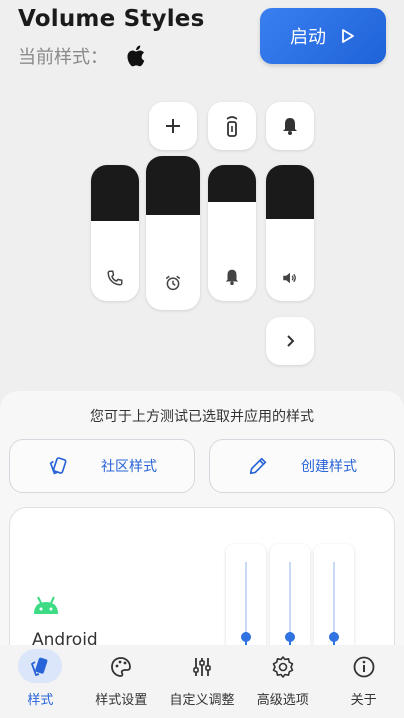  I want to click on bottom-nav: 样式 样式设置 自定义调整 高级选项 关于, so click(202, 681).